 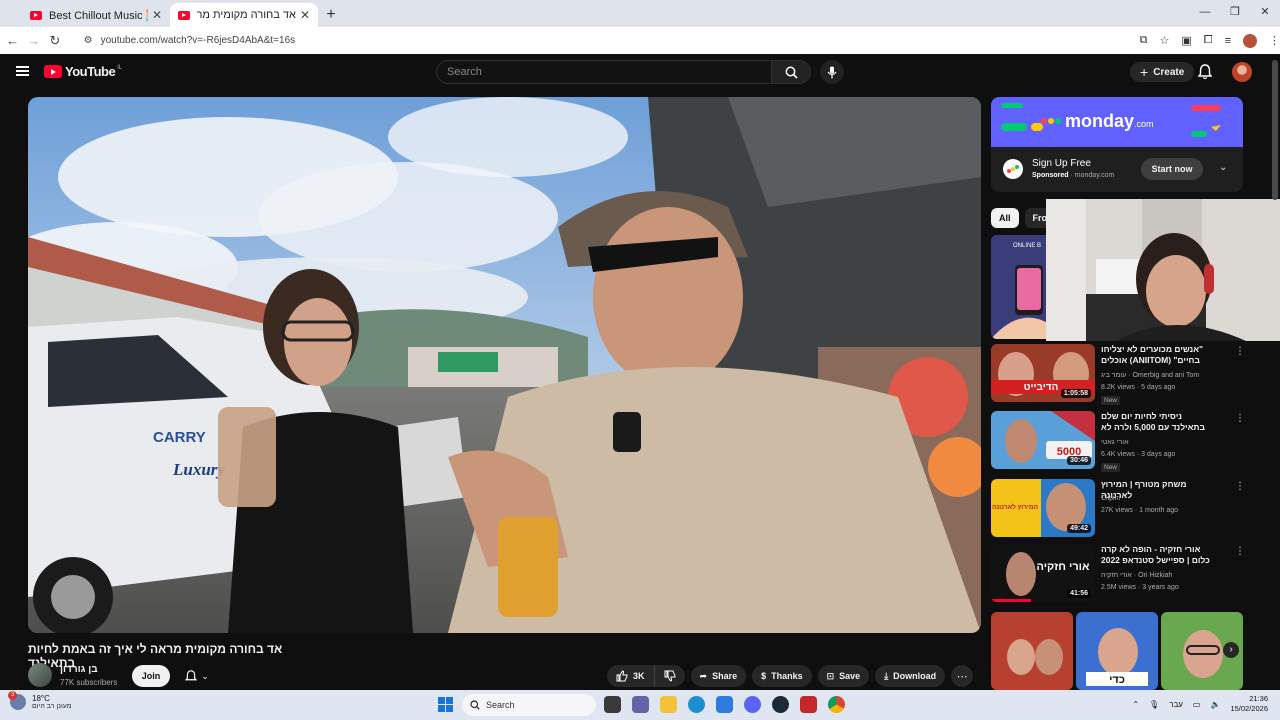 I want to click on store-icon, so click(x=724, y=704).